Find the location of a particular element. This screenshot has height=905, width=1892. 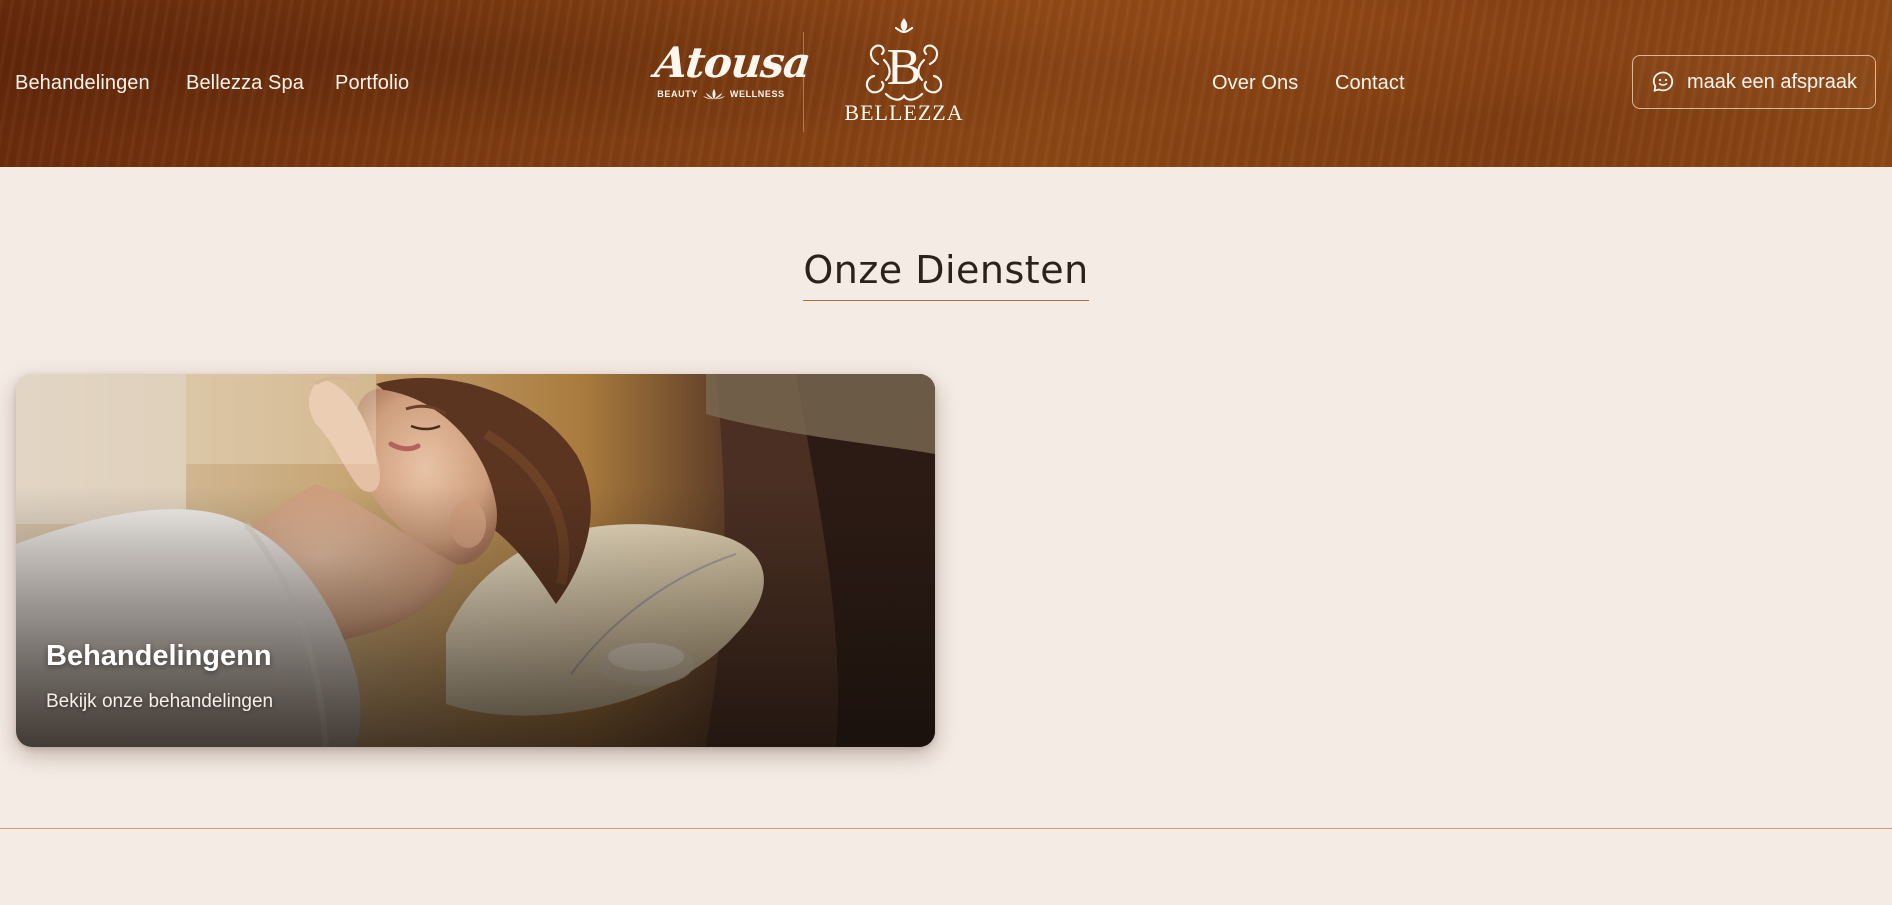

atousa-logo-wordmark: Atousa is located at coordinates (732, 62).